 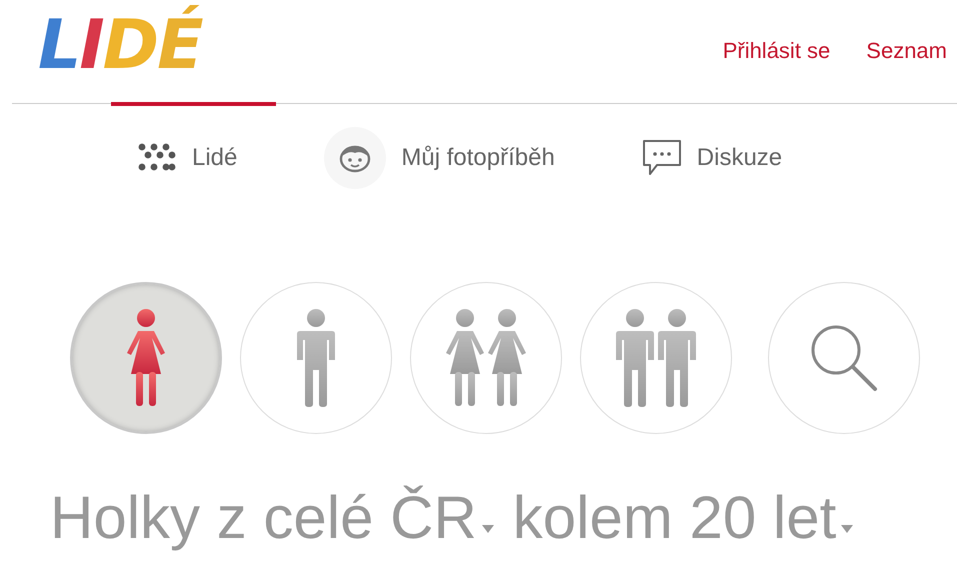 What do you see at coordinates (661, 158) in the screenshot?
I see `chat-icon` at bounding box center [661, 158].